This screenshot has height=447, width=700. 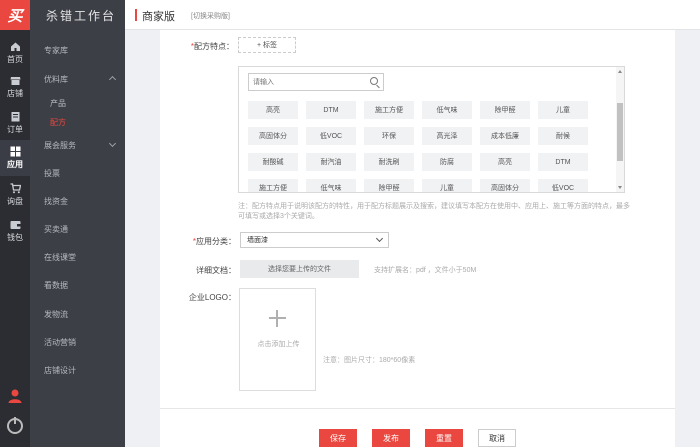 What do you see at coordinates (15, 164) in the screenshot?
I see `rail-item-label: 应用` at bounding box center [15, 164].